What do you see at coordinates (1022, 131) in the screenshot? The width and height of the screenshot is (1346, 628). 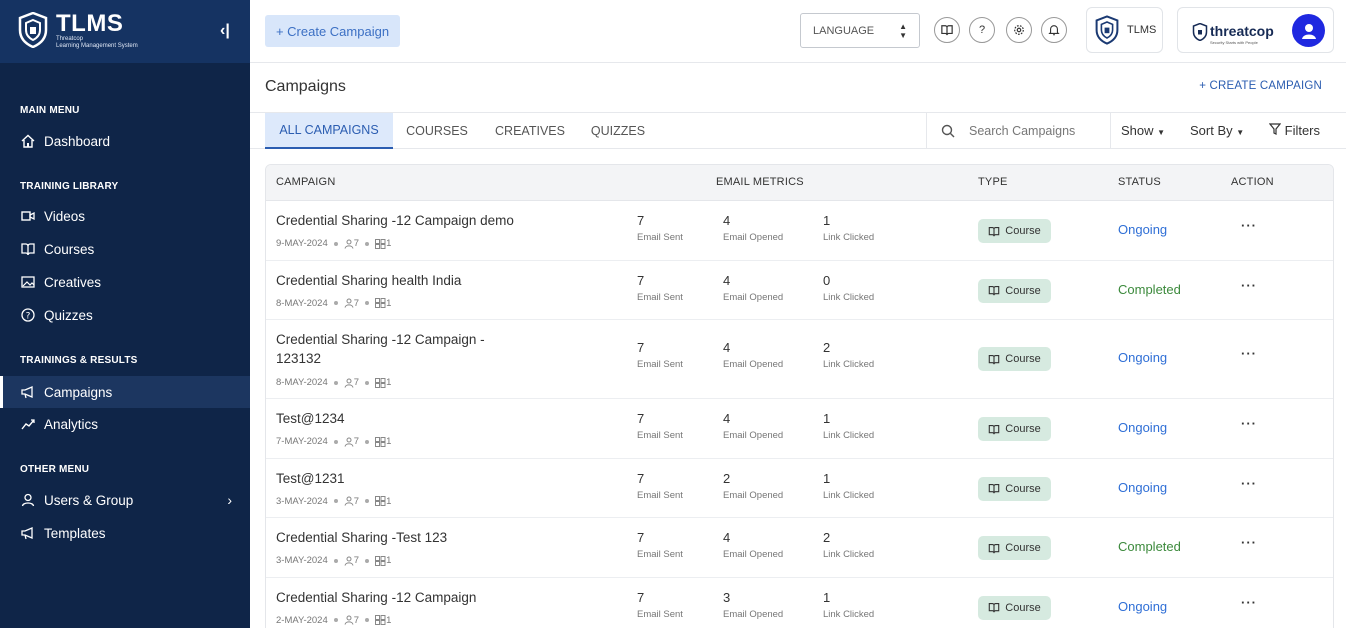 I see `search-input: Search Campaigns` at bounding box center [1022, 131].